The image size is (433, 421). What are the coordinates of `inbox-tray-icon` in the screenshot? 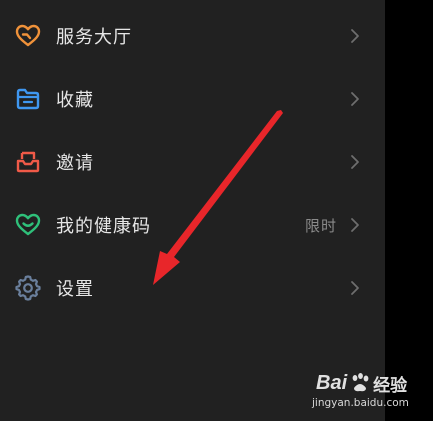 It's located at (28, 162).